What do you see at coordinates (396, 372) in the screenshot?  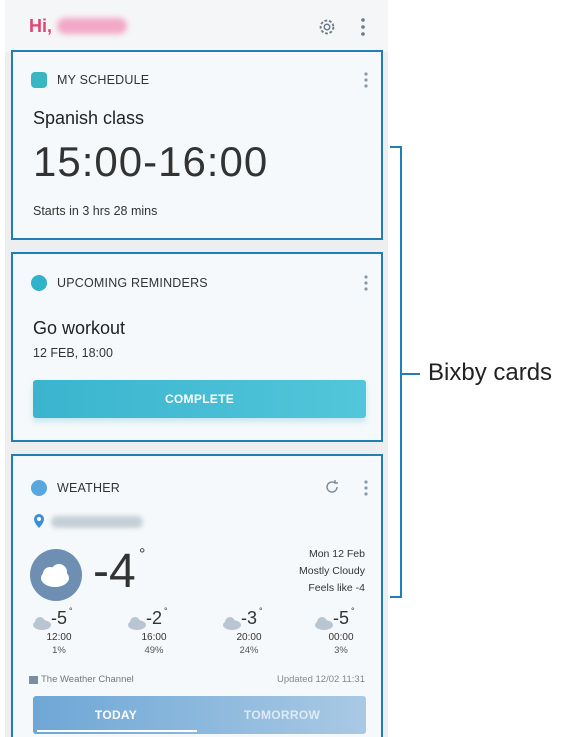 I see `annotation-bracket` at bounding box center [396, 372].